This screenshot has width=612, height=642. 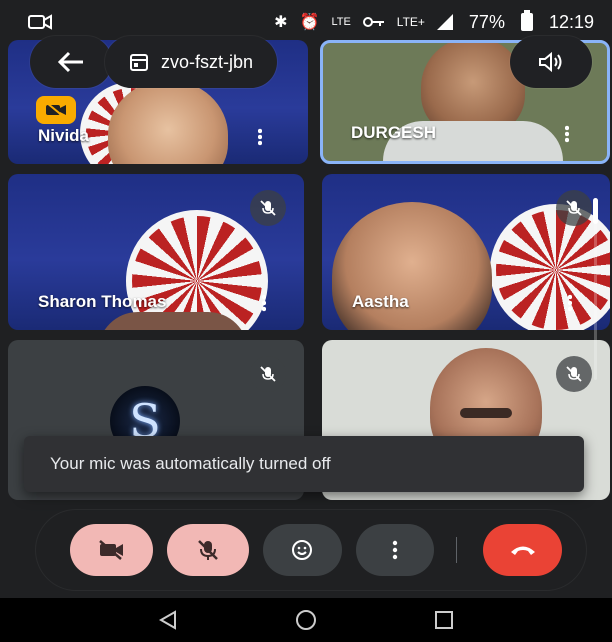 I want to click on network-label: LTE, so click(x=341, y=22).